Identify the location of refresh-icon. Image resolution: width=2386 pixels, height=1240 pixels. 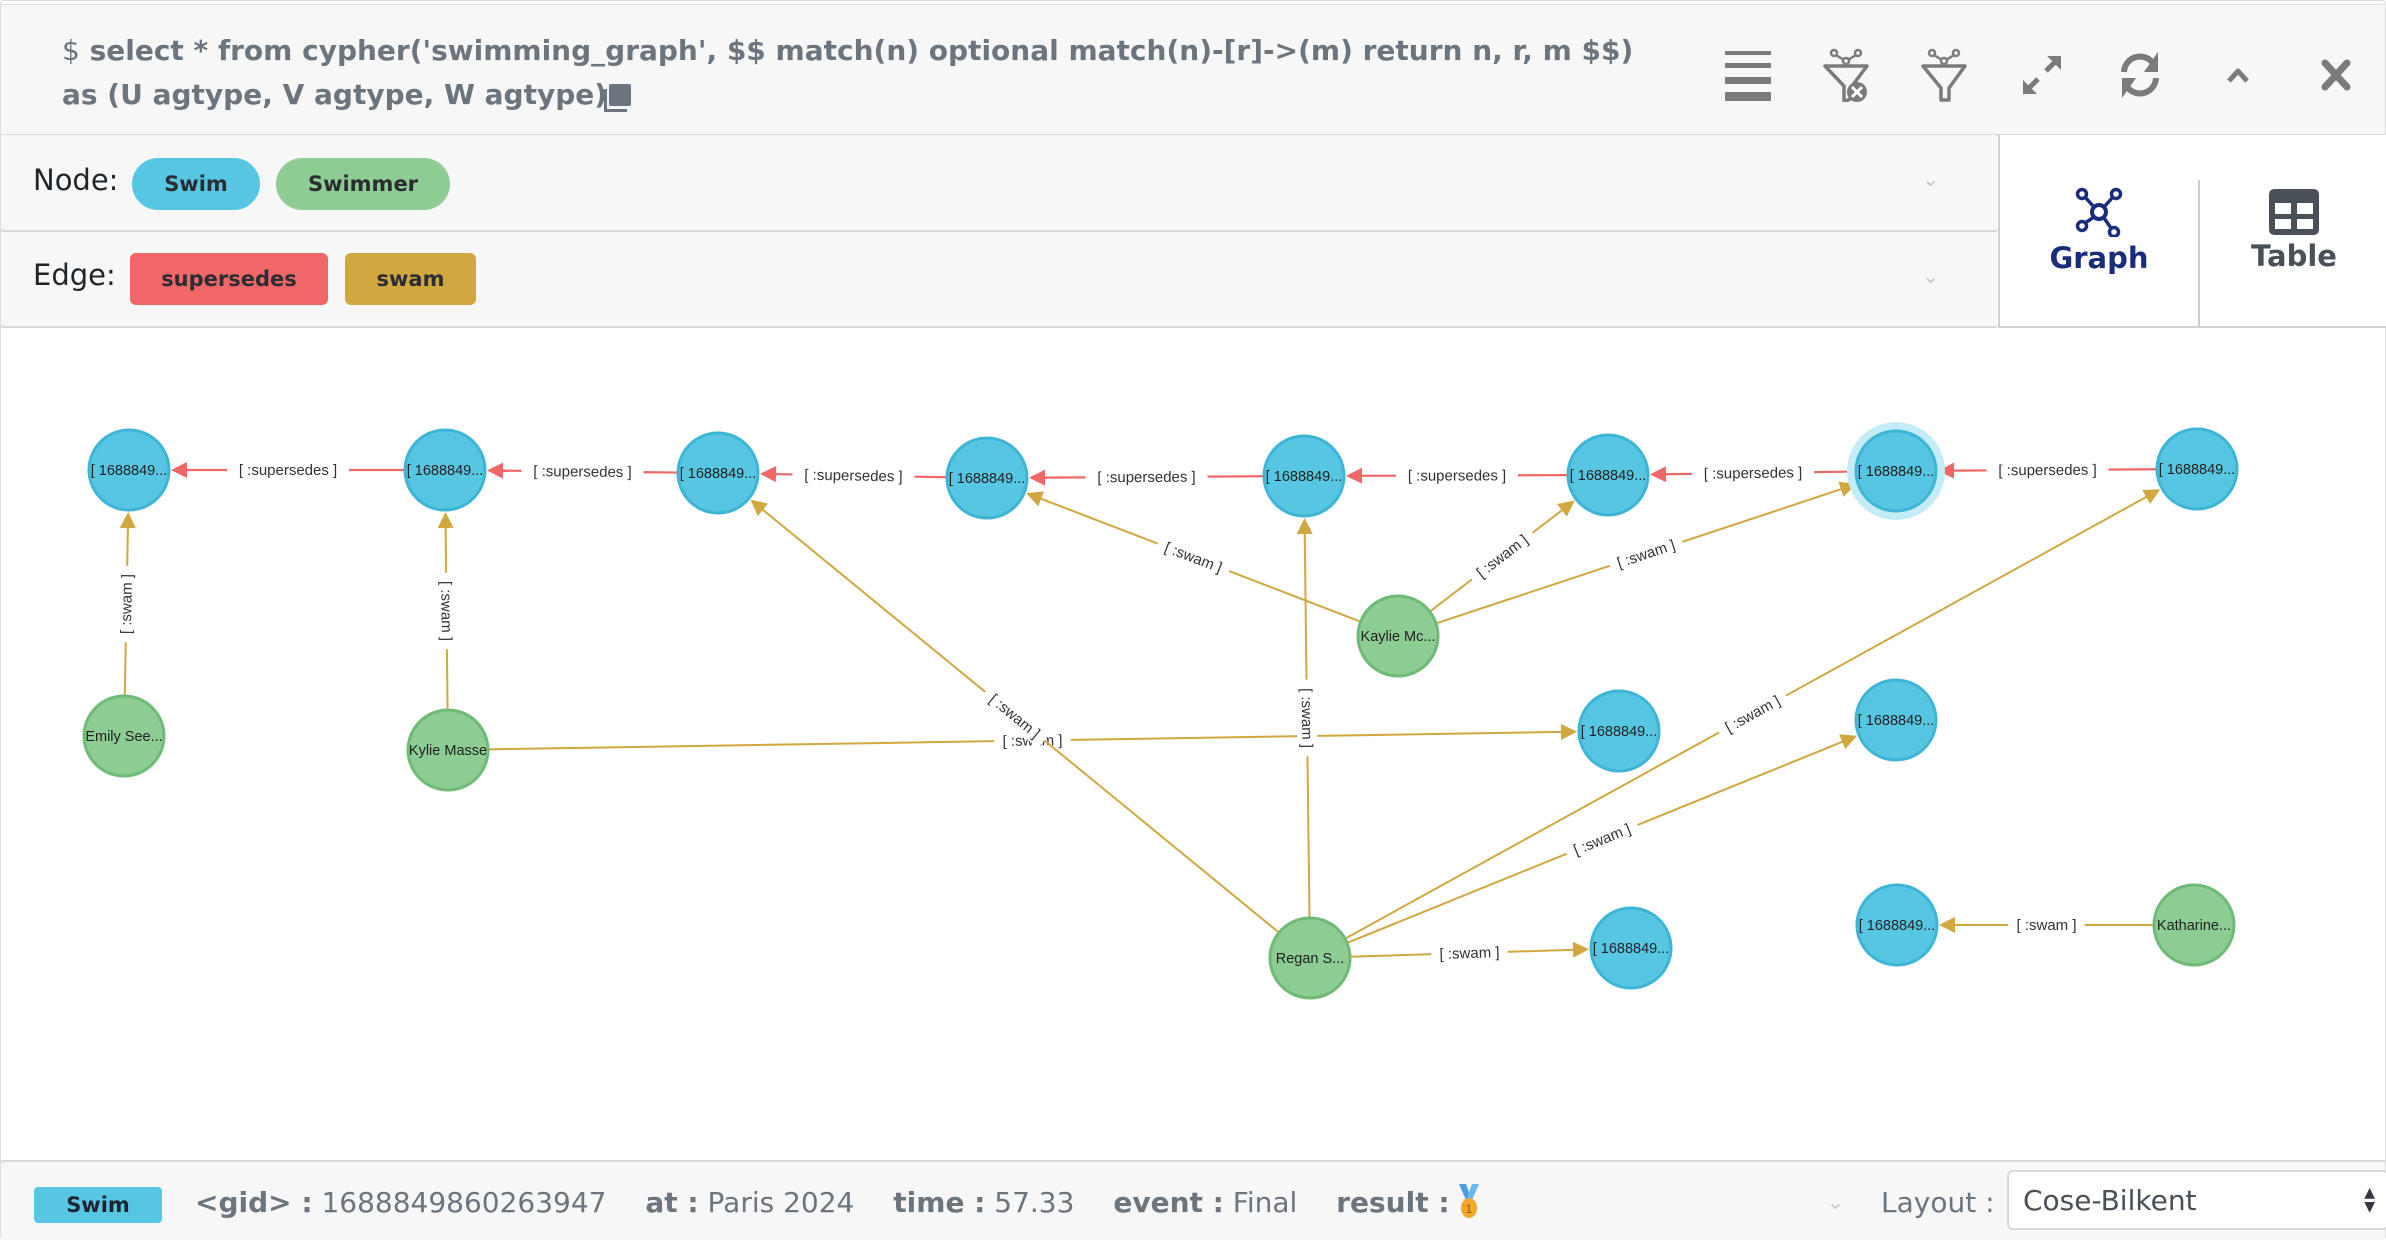
(2140, 75).